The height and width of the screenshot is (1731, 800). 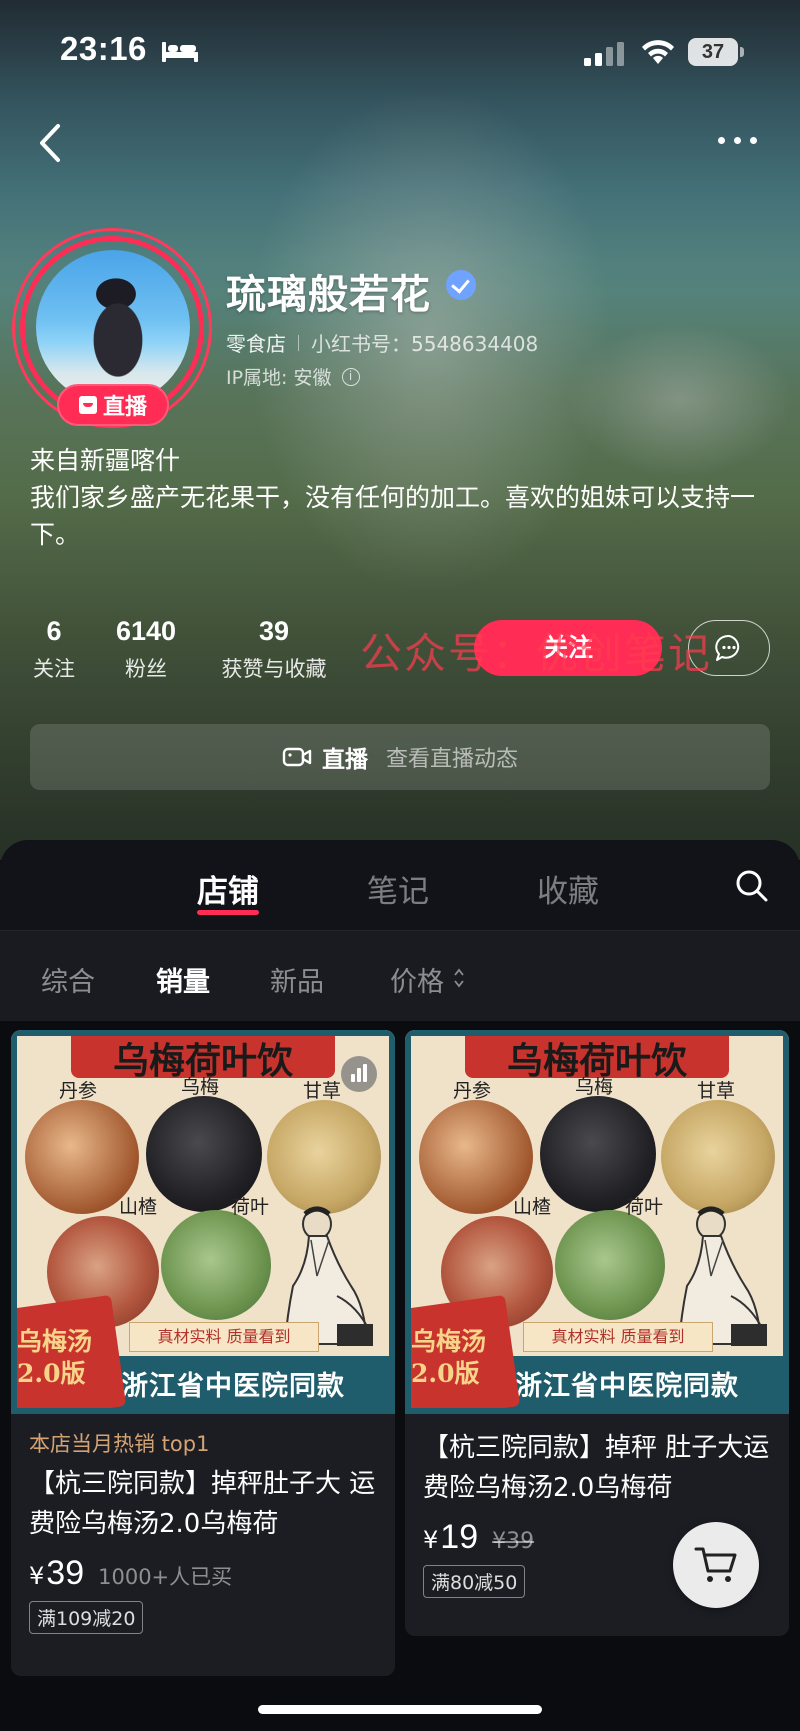 What do you see at coordinates (146, 631) in the screenshot?
I see `stat-value: 6140` at bounding box center [146, 631].